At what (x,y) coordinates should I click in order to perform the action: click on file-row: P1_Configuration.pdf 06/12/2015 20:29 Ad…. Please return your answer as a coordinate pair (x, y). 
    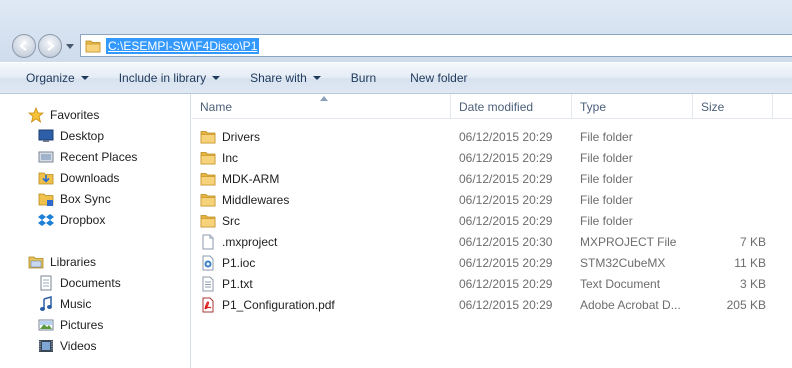
    Looking at the image, I should click on (492, 304).